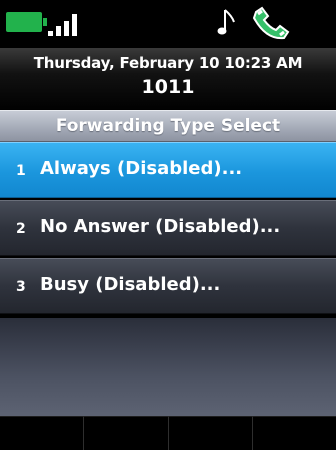 This screenshot has height=450, width=336. I want to click on menu-item-number: 3, so click(21, 287).